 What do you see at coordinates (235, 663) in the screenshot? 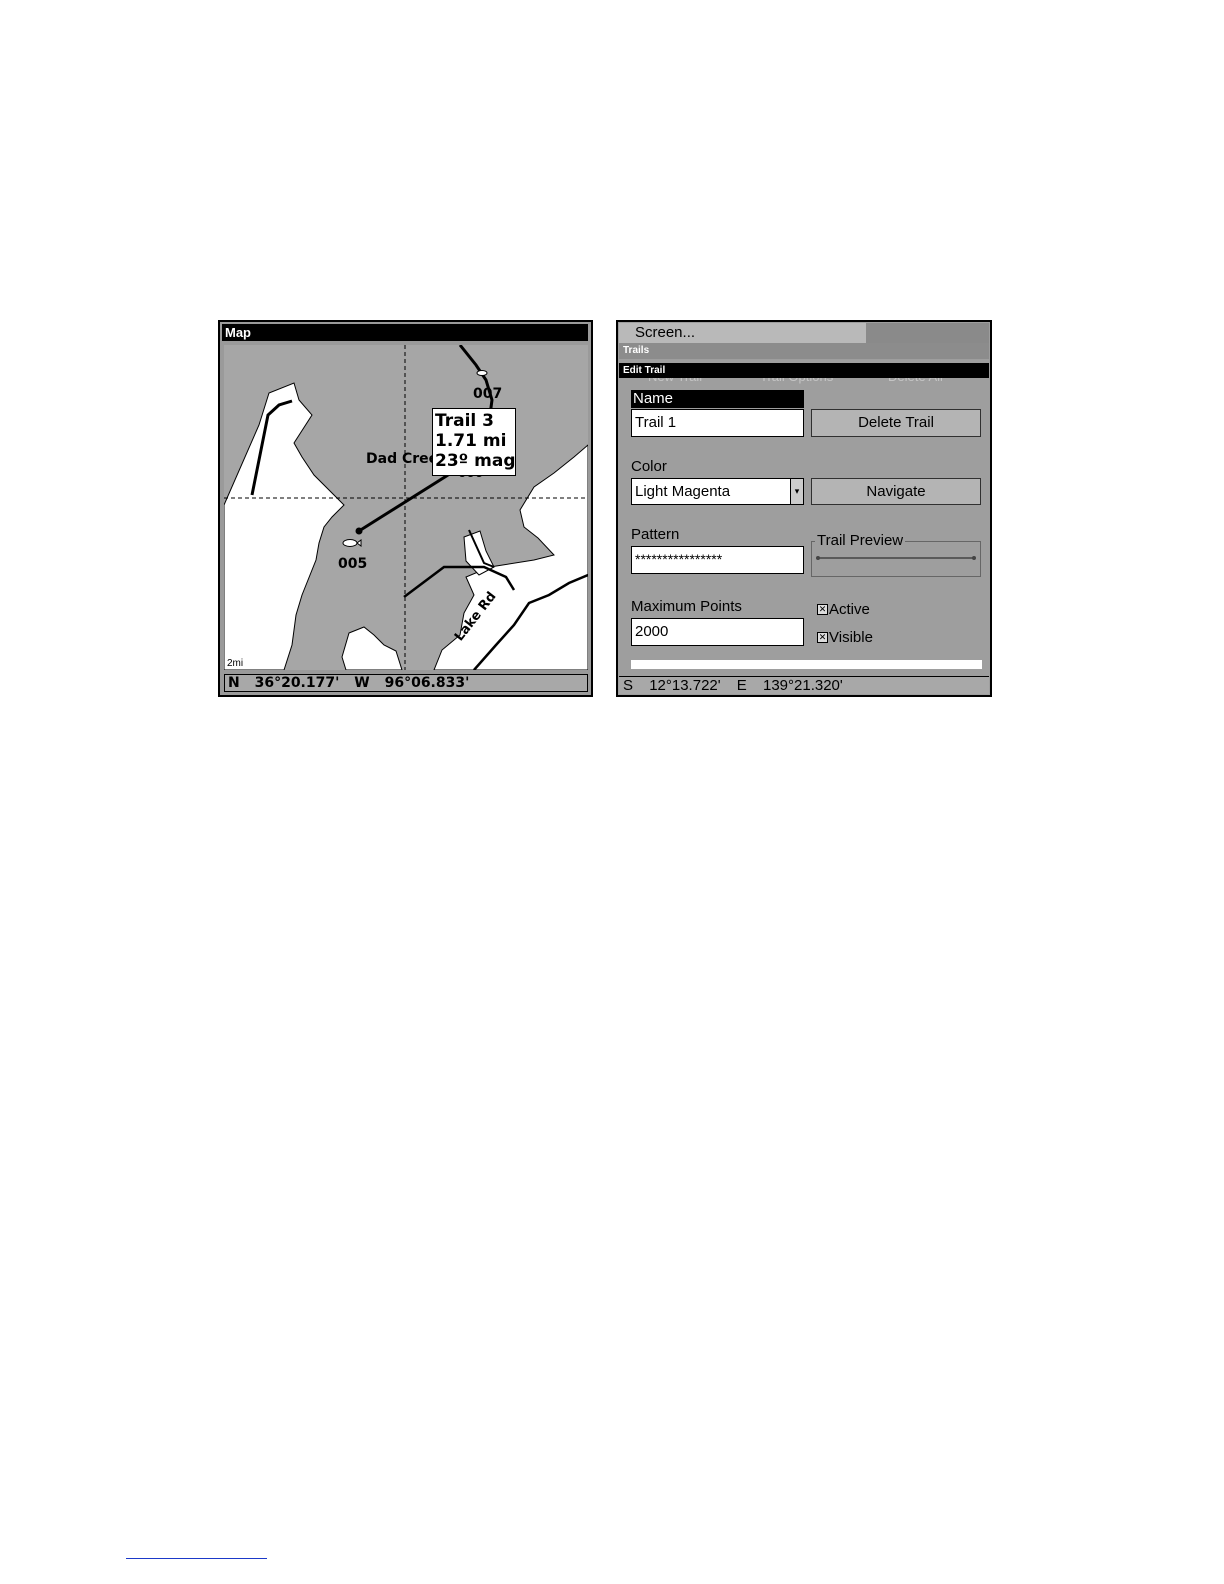
I see `map-scale: 2mi` at bounding box center [235, 663].